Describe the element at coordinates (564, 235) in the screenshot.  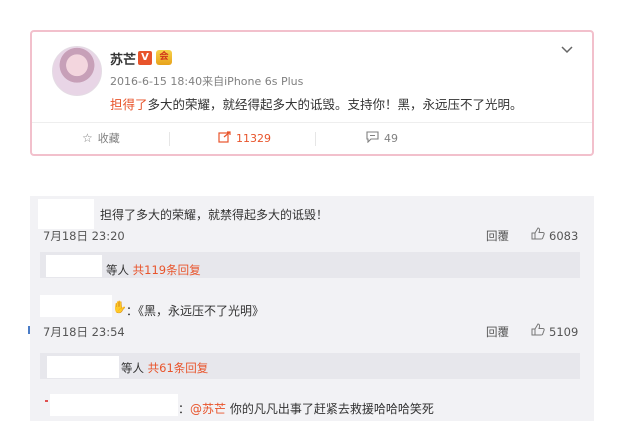
I see `like-count: 6083` at that location.